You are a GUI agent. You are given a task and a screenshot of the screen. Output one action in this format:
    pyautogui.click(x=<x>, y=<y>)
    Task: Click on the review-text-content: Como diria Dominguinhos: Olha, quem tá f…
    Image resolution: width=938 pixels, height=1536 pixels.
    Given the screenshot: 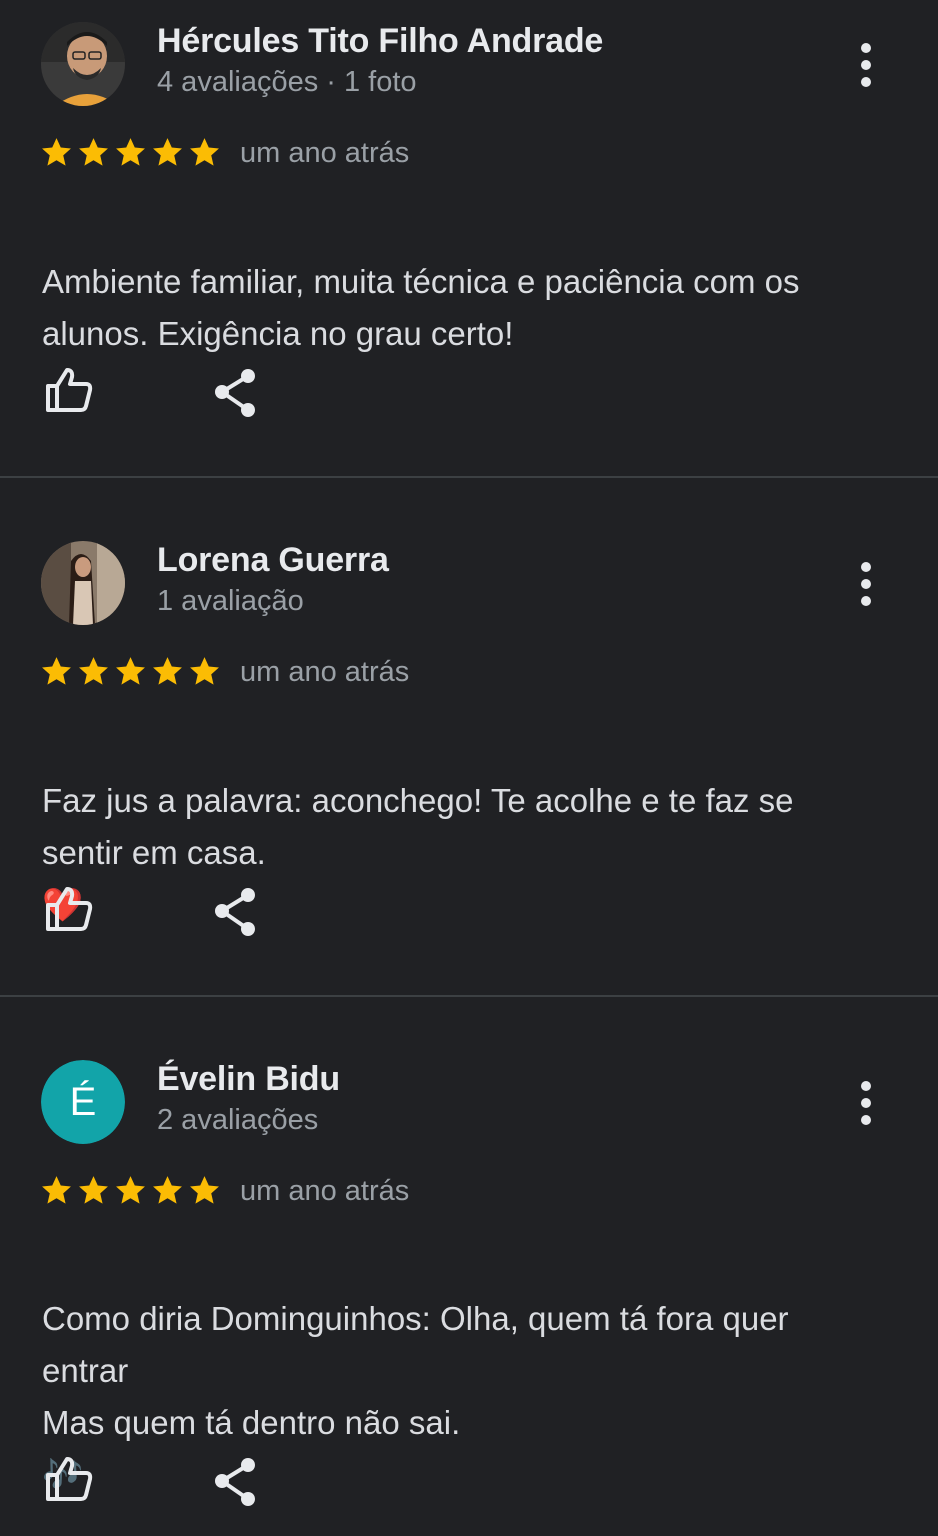 What is the action you would take?
    pyautogui.click(x=415, y=1370)
    